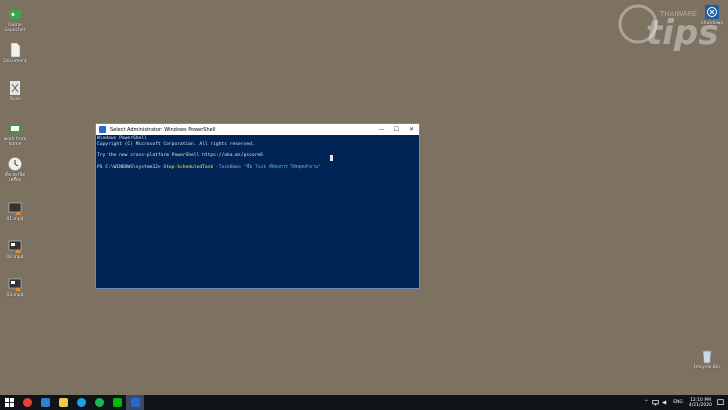  I want to click on windows-icon, so click(9, 402).